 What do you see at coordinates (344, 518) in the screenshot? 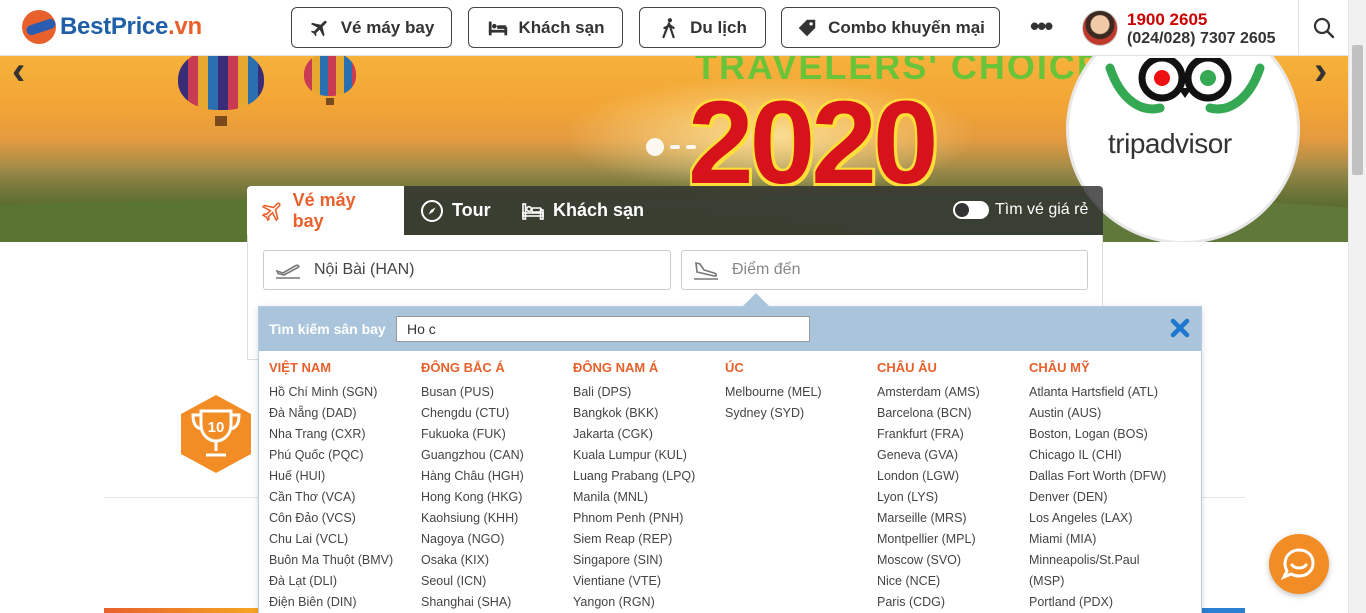
I see `airport-option: Côn Đảo (VCS)` at bounding box center [344, 518].